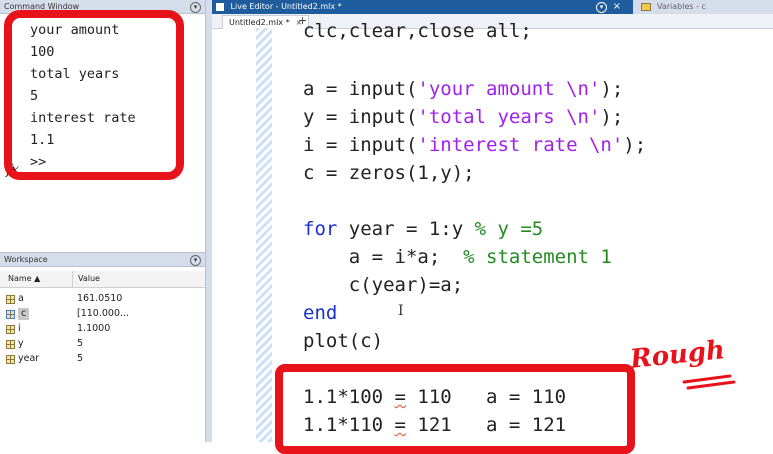  I want to click on variables-tab-label: Variables - c, so click(681, 6).